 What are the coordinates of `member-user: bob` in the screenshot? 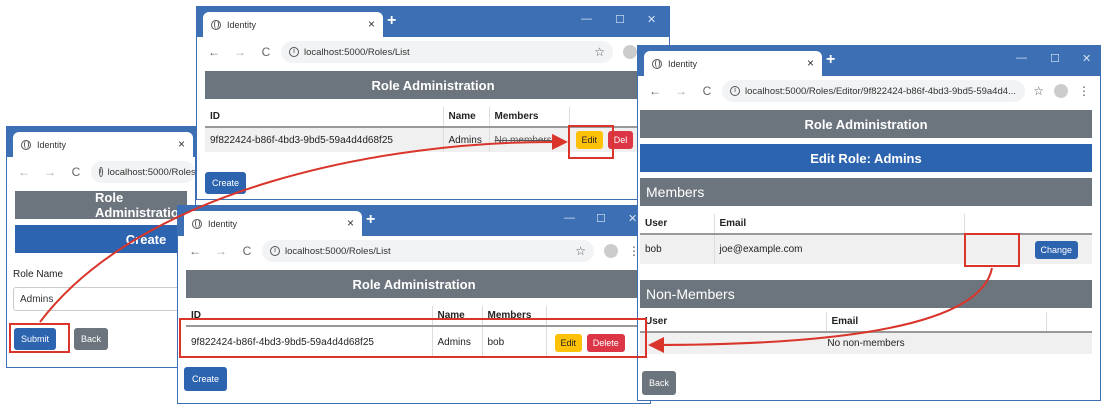 It's located at (677, 249).